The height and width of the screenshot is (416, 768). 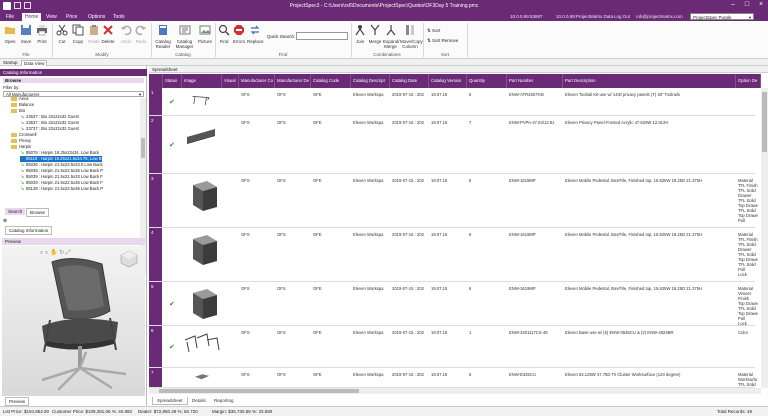 I want to click on quick-search-input, so click(x=322, y=36).